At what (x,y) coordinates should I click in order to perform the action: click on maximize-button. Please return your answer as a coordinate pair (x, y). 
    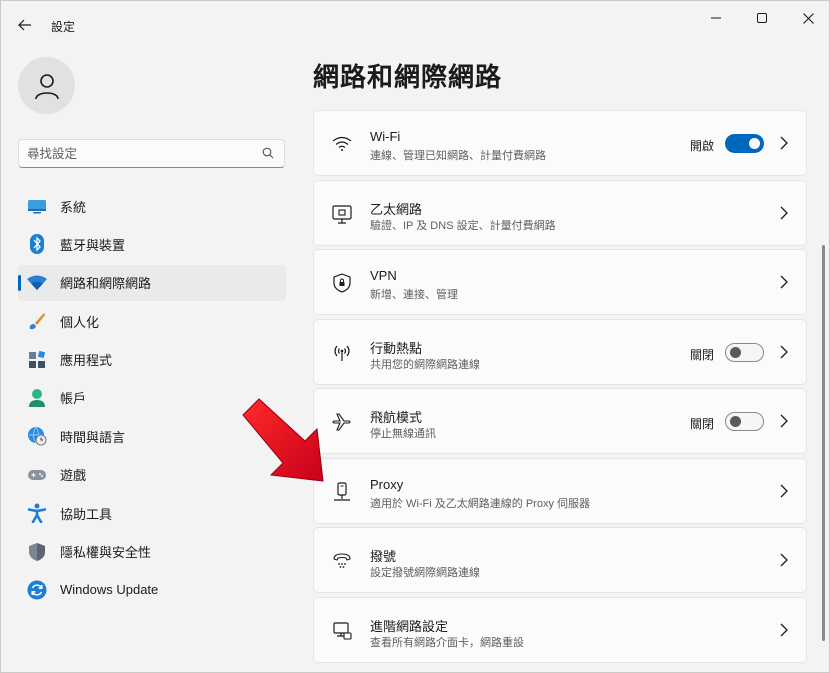
    Looking at the image, I should click on (762, 18).